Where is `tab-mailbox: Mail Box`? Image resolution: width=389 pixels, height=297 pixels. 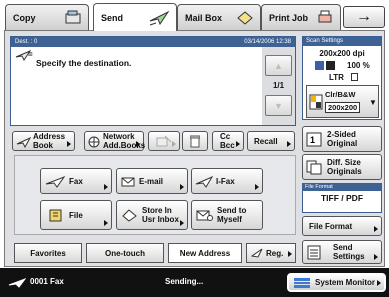 tab-mailbox: Mail Box is located at coordinates (219, 17).